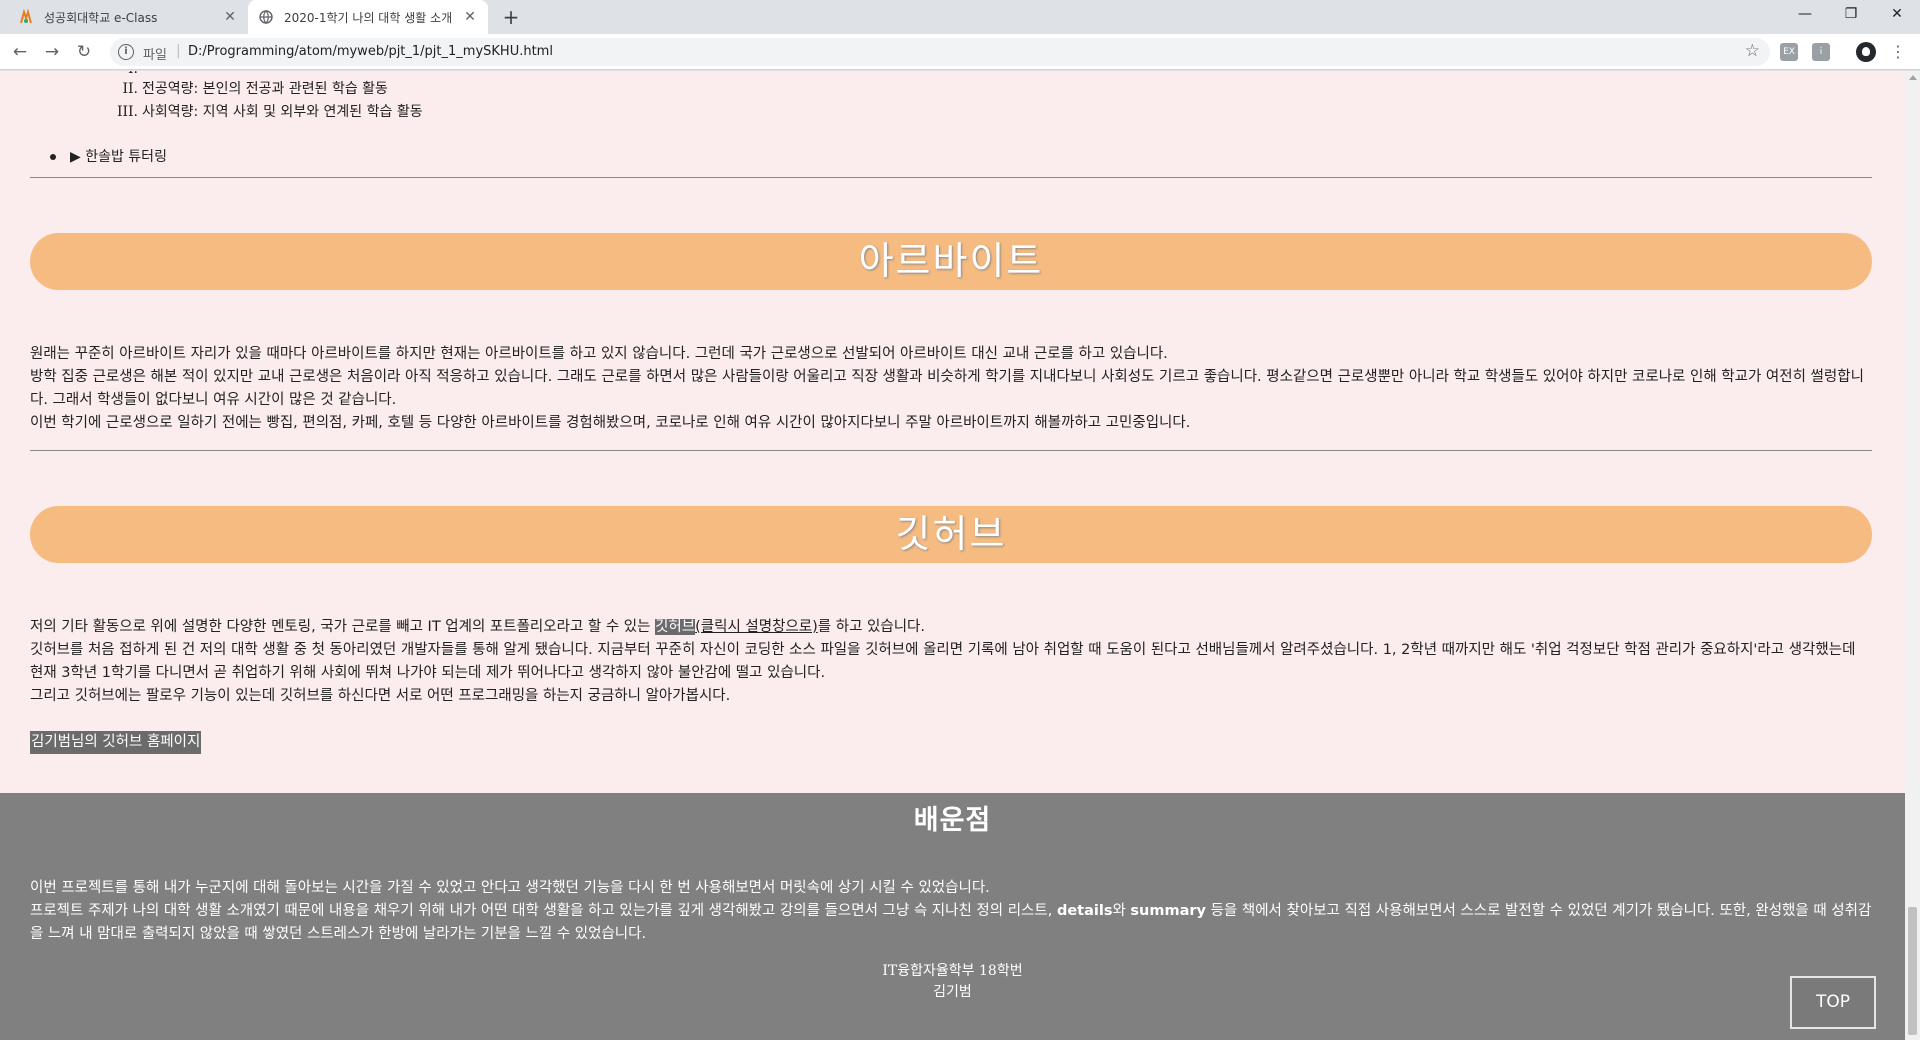  What do you see at coordinates (1084, 911) in the screenshot?
I see `details-term: details` at bounding box center [1084, 911].